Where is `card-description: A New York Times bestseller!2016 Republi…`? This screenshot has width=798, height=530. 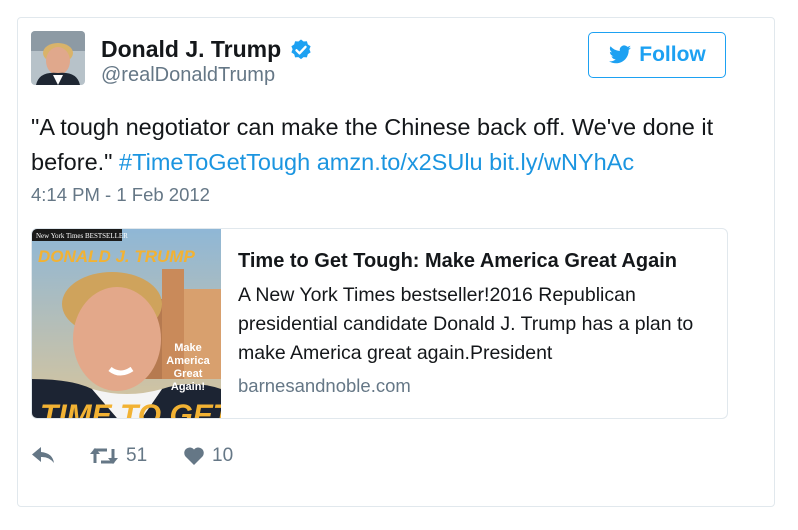
card-description: A New York Times bestseller!2016 Republi… is located at coordinates (466, 324).